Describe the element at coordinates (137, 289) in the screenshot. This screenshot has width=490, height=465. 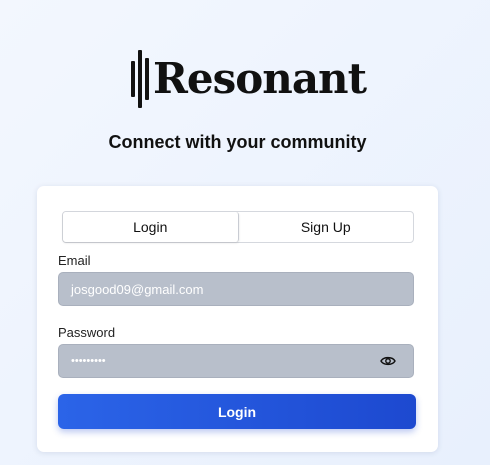
I see `email-value: josgood09@gmail.com` at that location.